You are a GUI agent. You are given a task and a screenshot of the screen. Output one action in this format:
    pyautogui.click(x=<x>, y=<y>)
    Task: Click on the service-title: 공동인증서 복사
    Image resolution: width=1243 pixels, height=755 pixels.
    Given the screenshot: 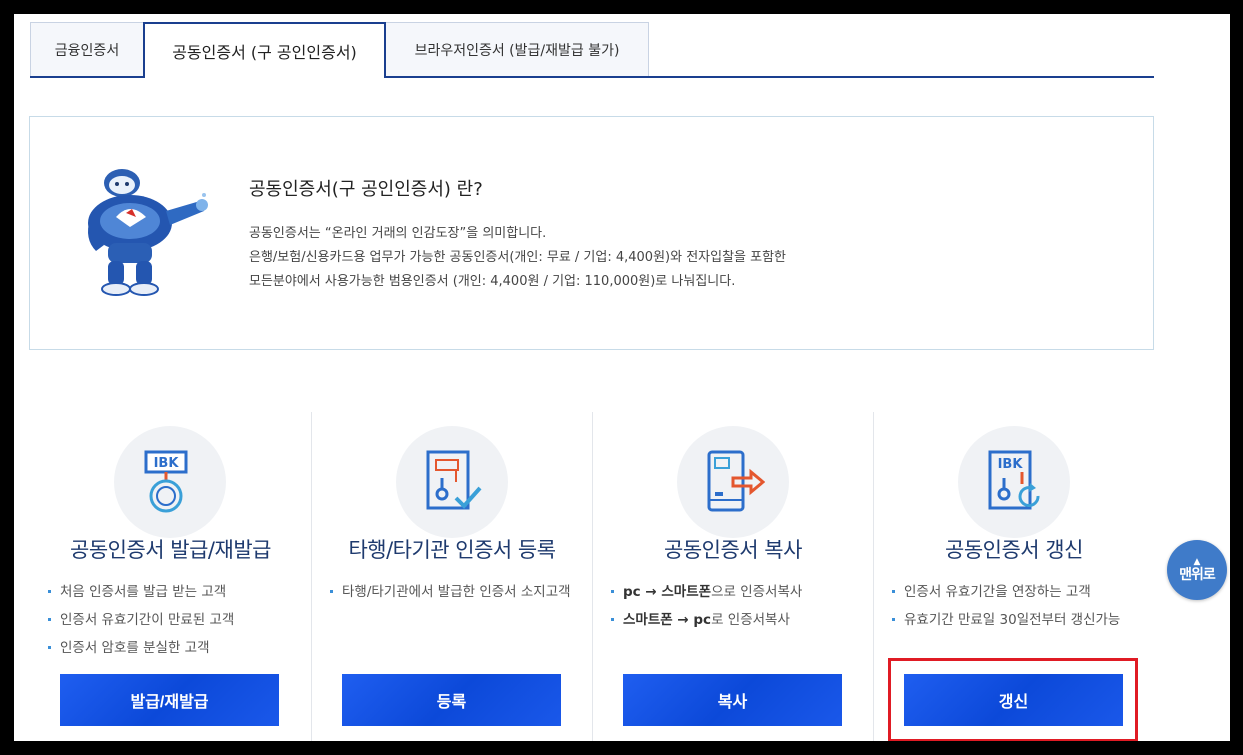 What is the action you would take?
    pyautogui.click(x=733, y=550)
    